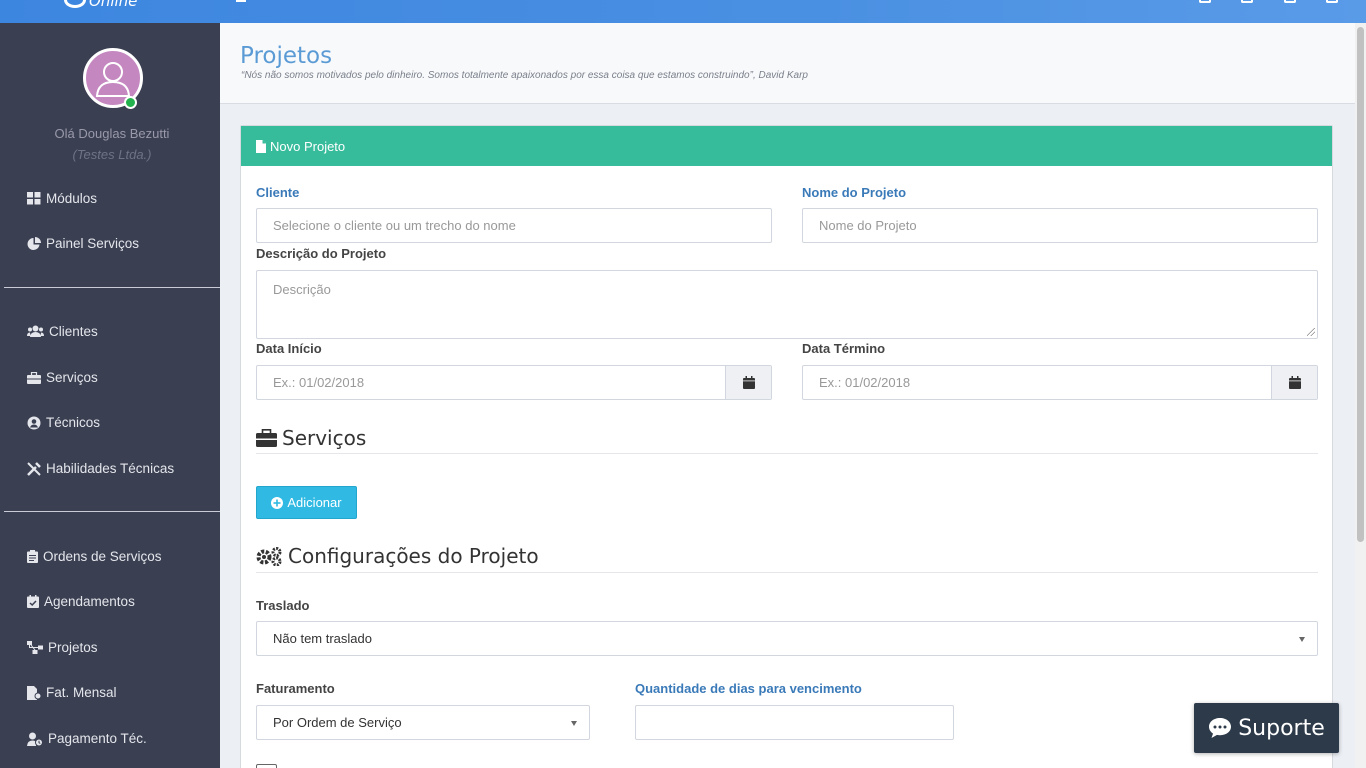 The height and width of the screenshot is (768, 1366). Describe the element at coordinates (683, 11) in the screenshot. I see `top-navbar: Online` at that location.